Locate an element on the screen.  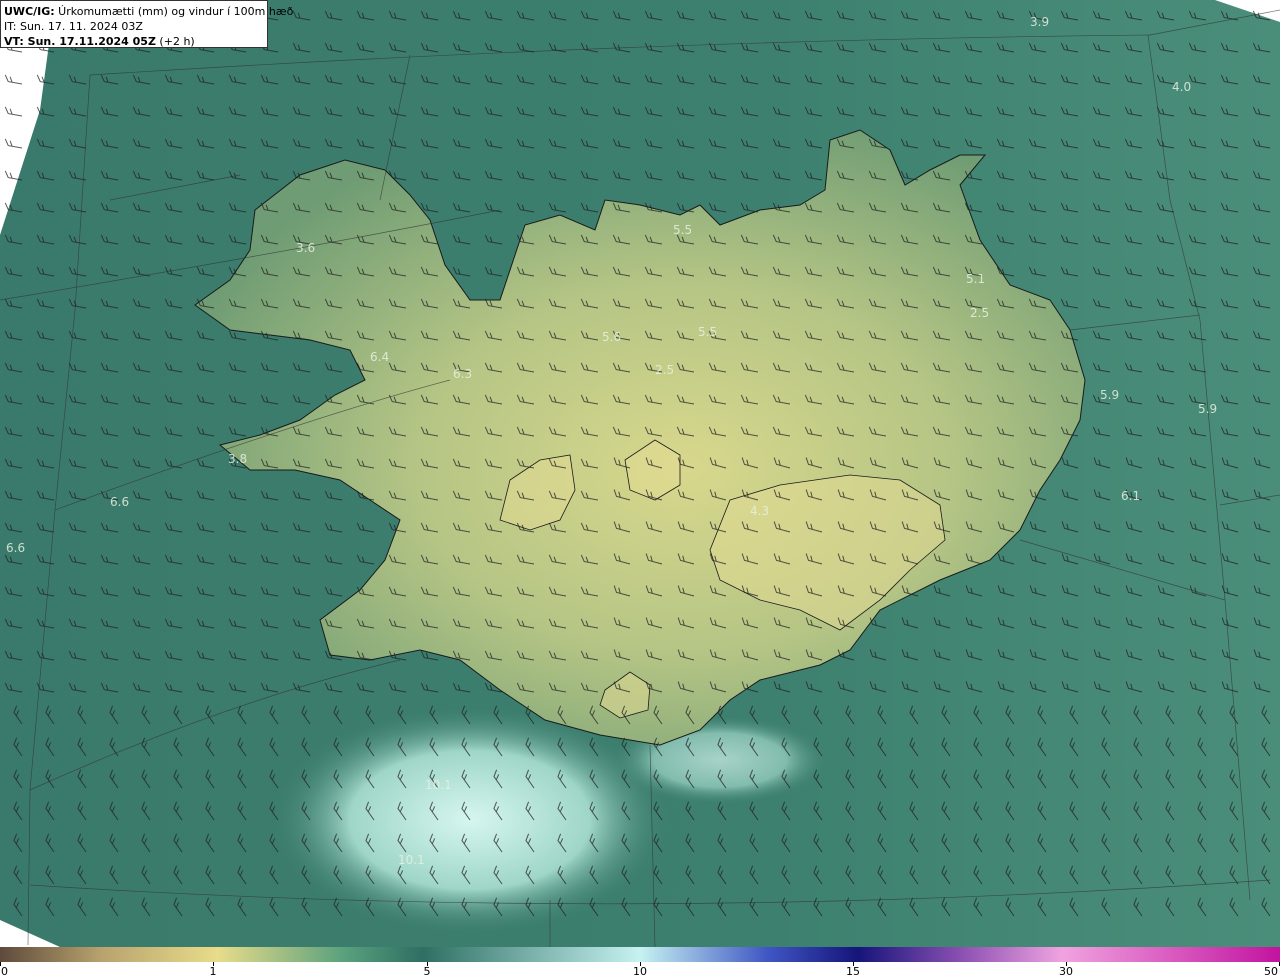
scale-label: 5 is located at coordinates (427, 971).